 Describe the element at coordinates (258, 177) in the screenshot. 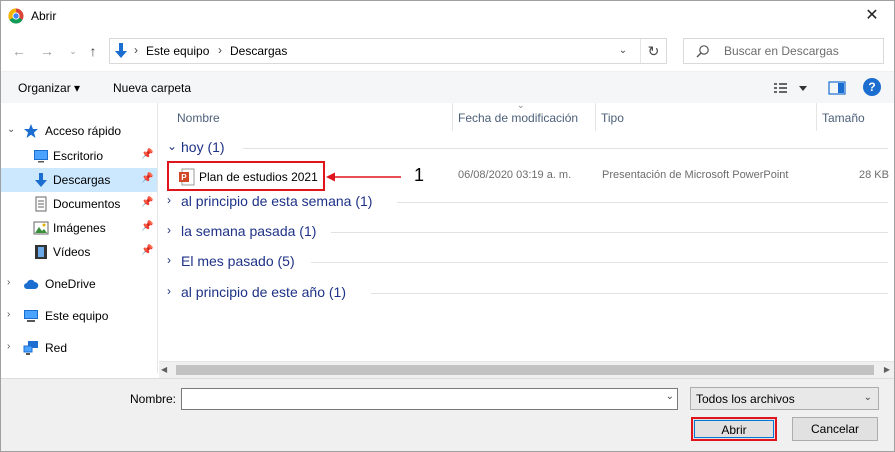

I see `file-name: Plan de estudios 2021` at that location.